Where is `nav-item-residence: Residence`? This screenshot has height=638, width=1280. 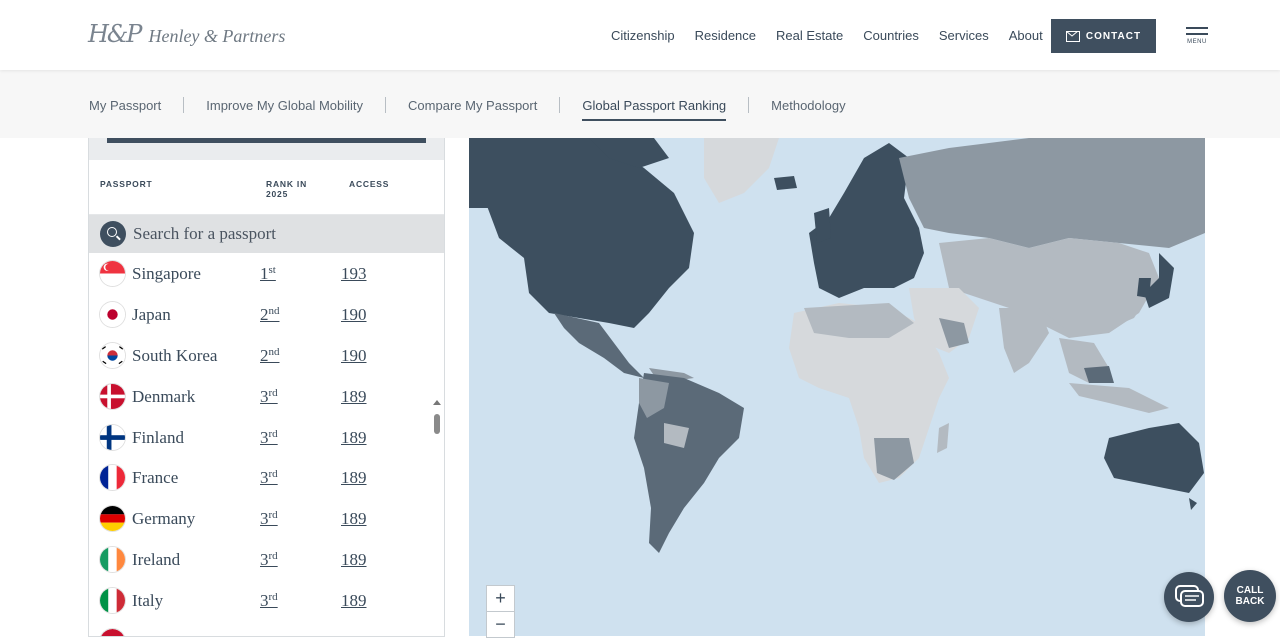
nav-item-residence: Residence is located at coordinates (725, 35).